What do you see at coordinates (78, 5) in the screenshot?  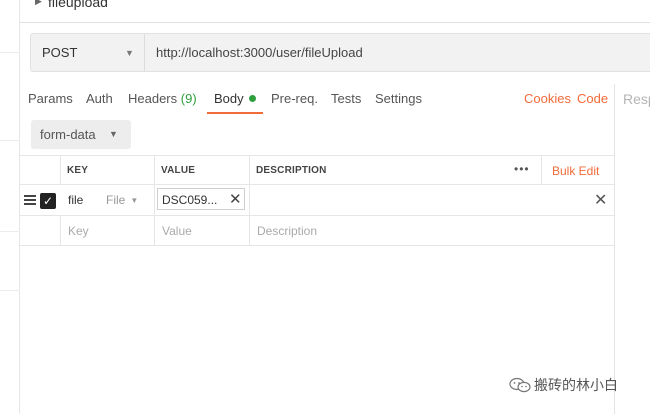 I see `request-name: fileupload` at bounding box center [78, 5].